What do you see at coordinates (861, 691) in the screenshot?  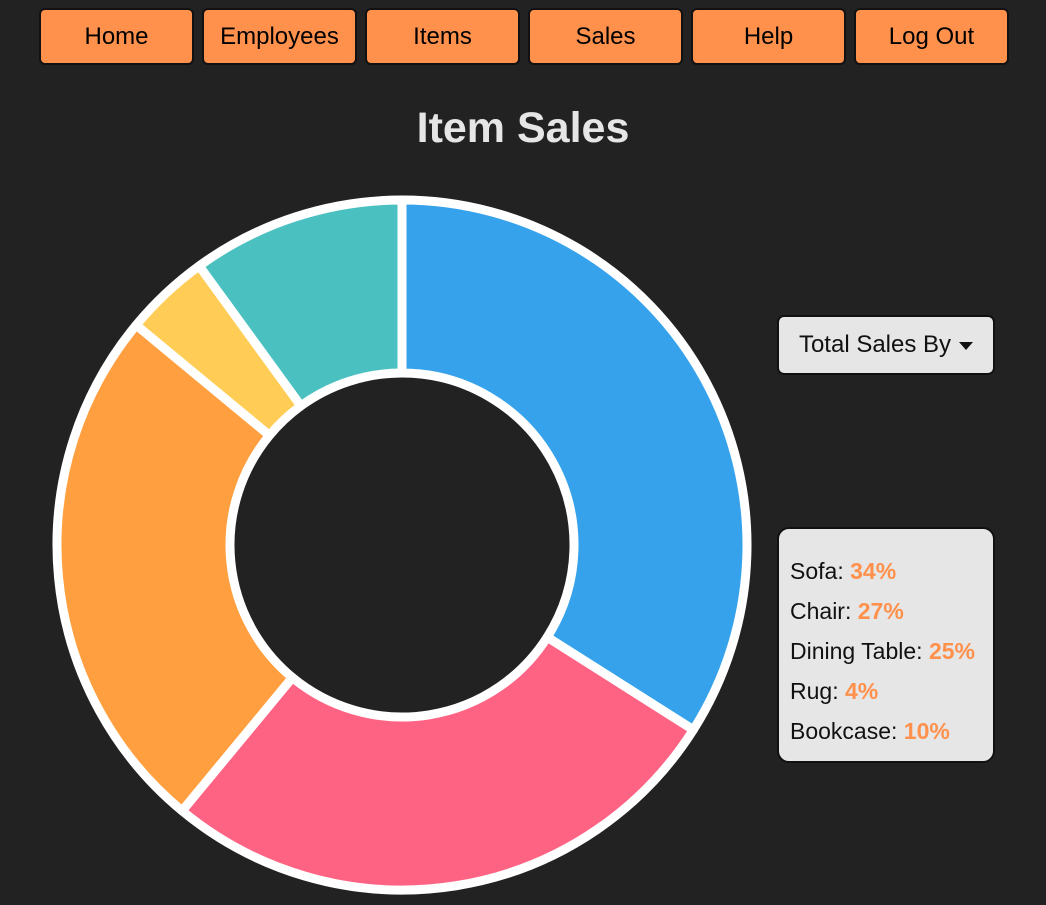 I see `legend-value: 4%` at bounding box center [861, 691].